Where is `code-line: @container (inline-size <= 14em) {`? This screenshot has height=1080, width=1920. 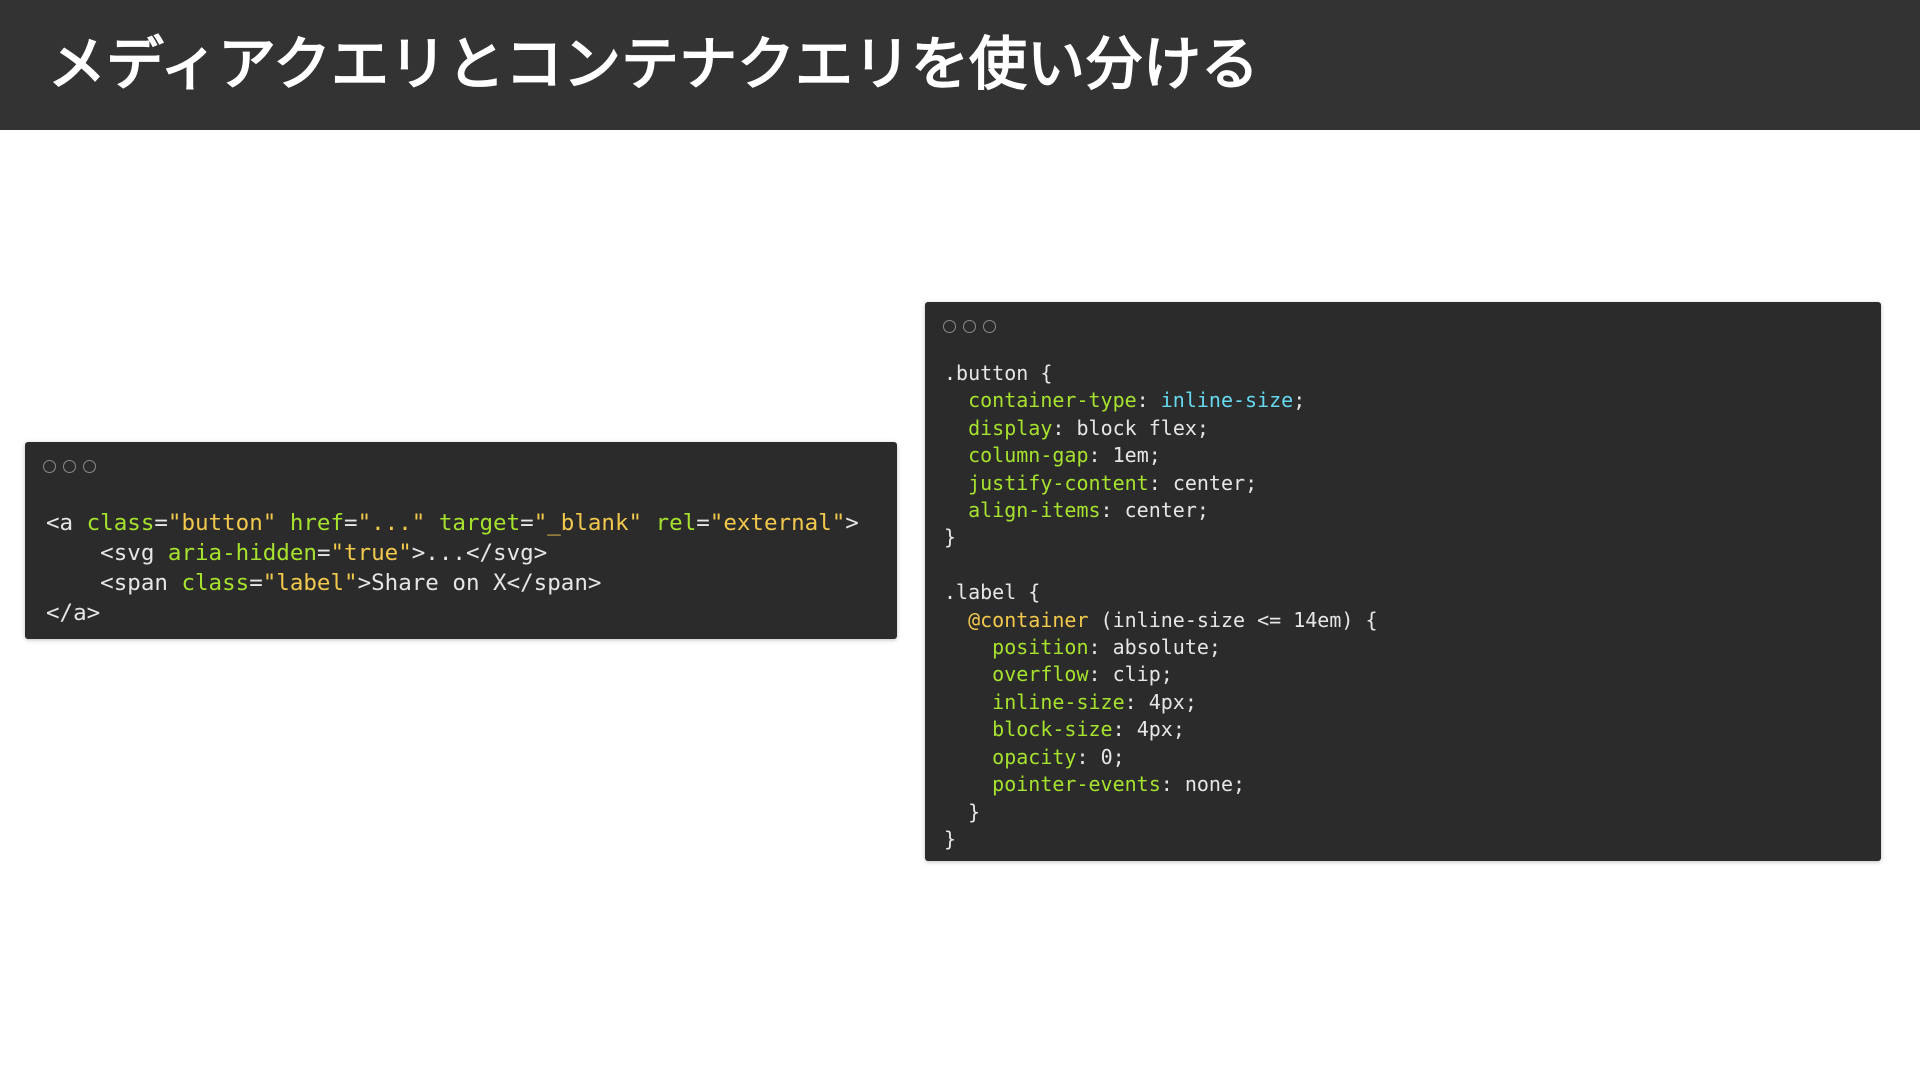 code-line: @container (inline-size <= 14em) { is located at coordinates (1173, 619).